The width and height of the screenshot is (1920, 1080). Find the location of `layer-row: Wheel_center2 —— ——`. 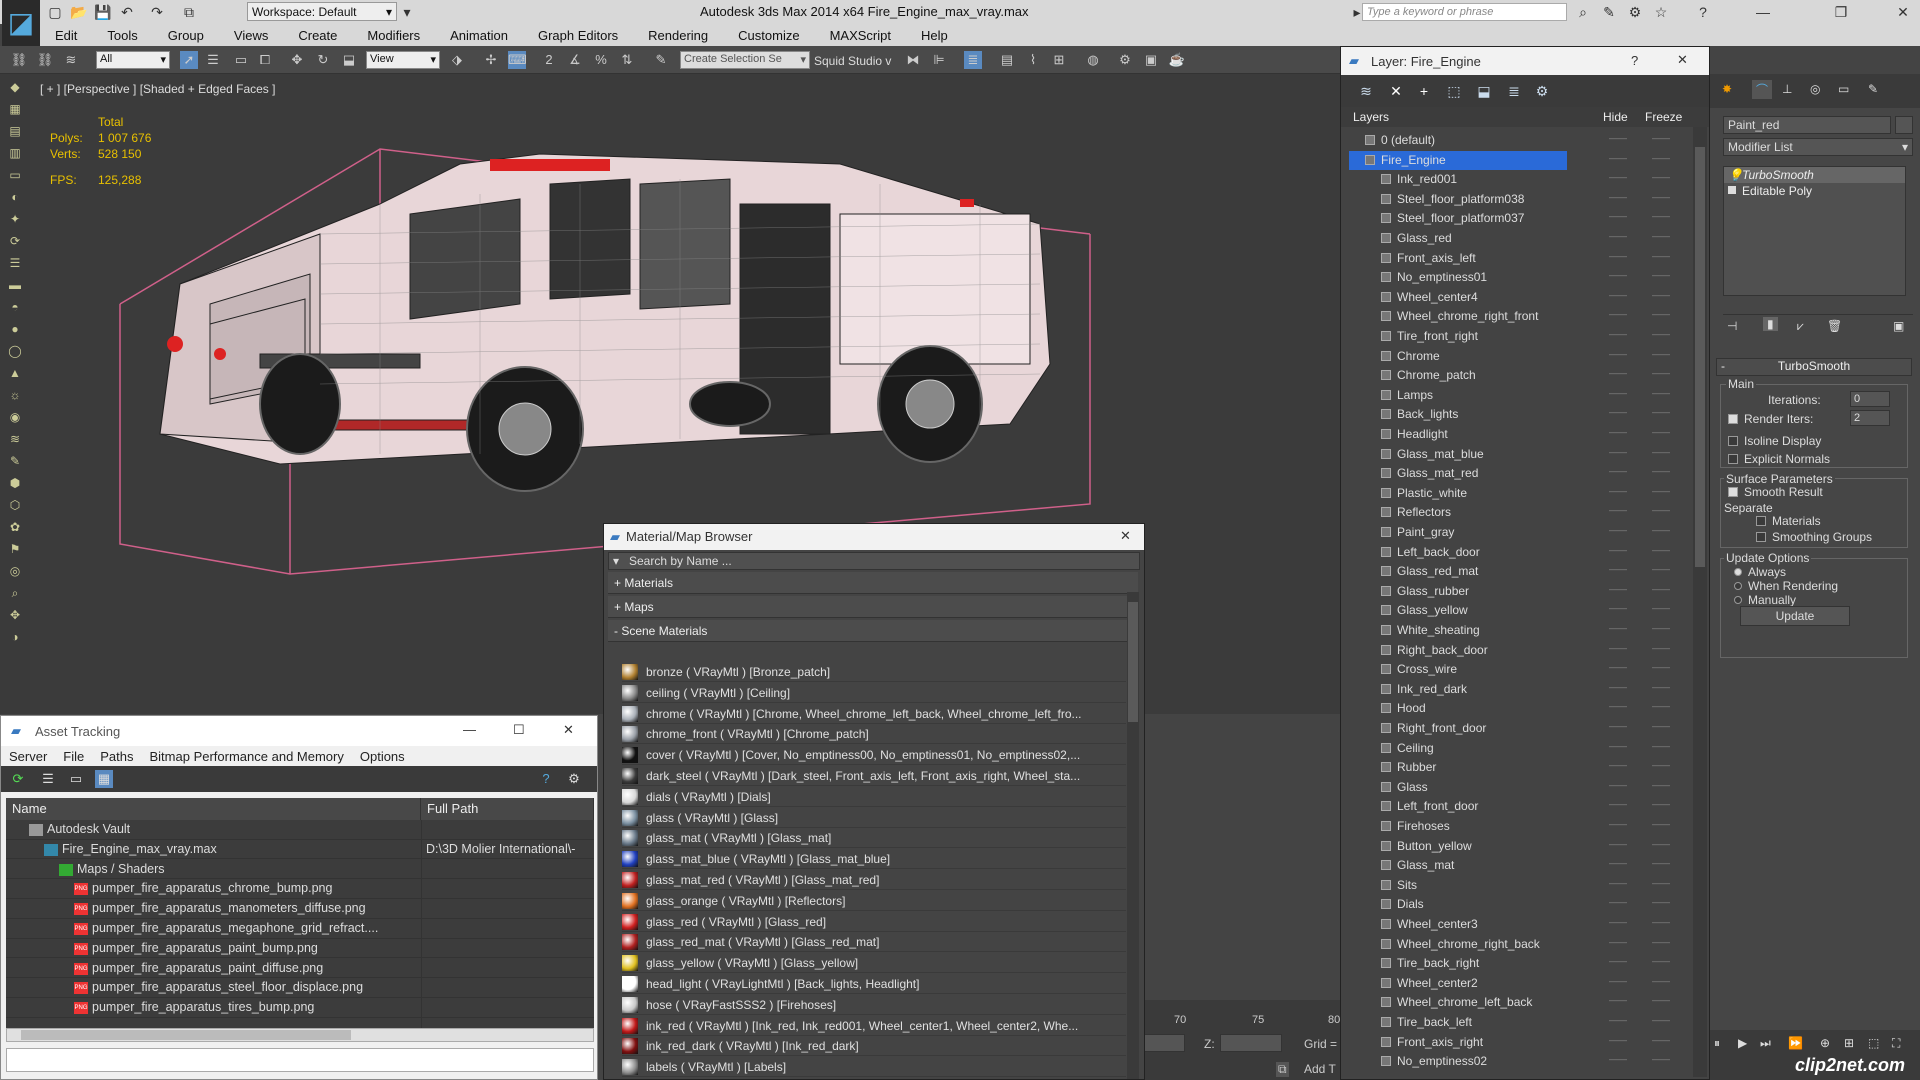

layer-row: Wheel_center2 —— —— is located at coordinates (1516, 984).